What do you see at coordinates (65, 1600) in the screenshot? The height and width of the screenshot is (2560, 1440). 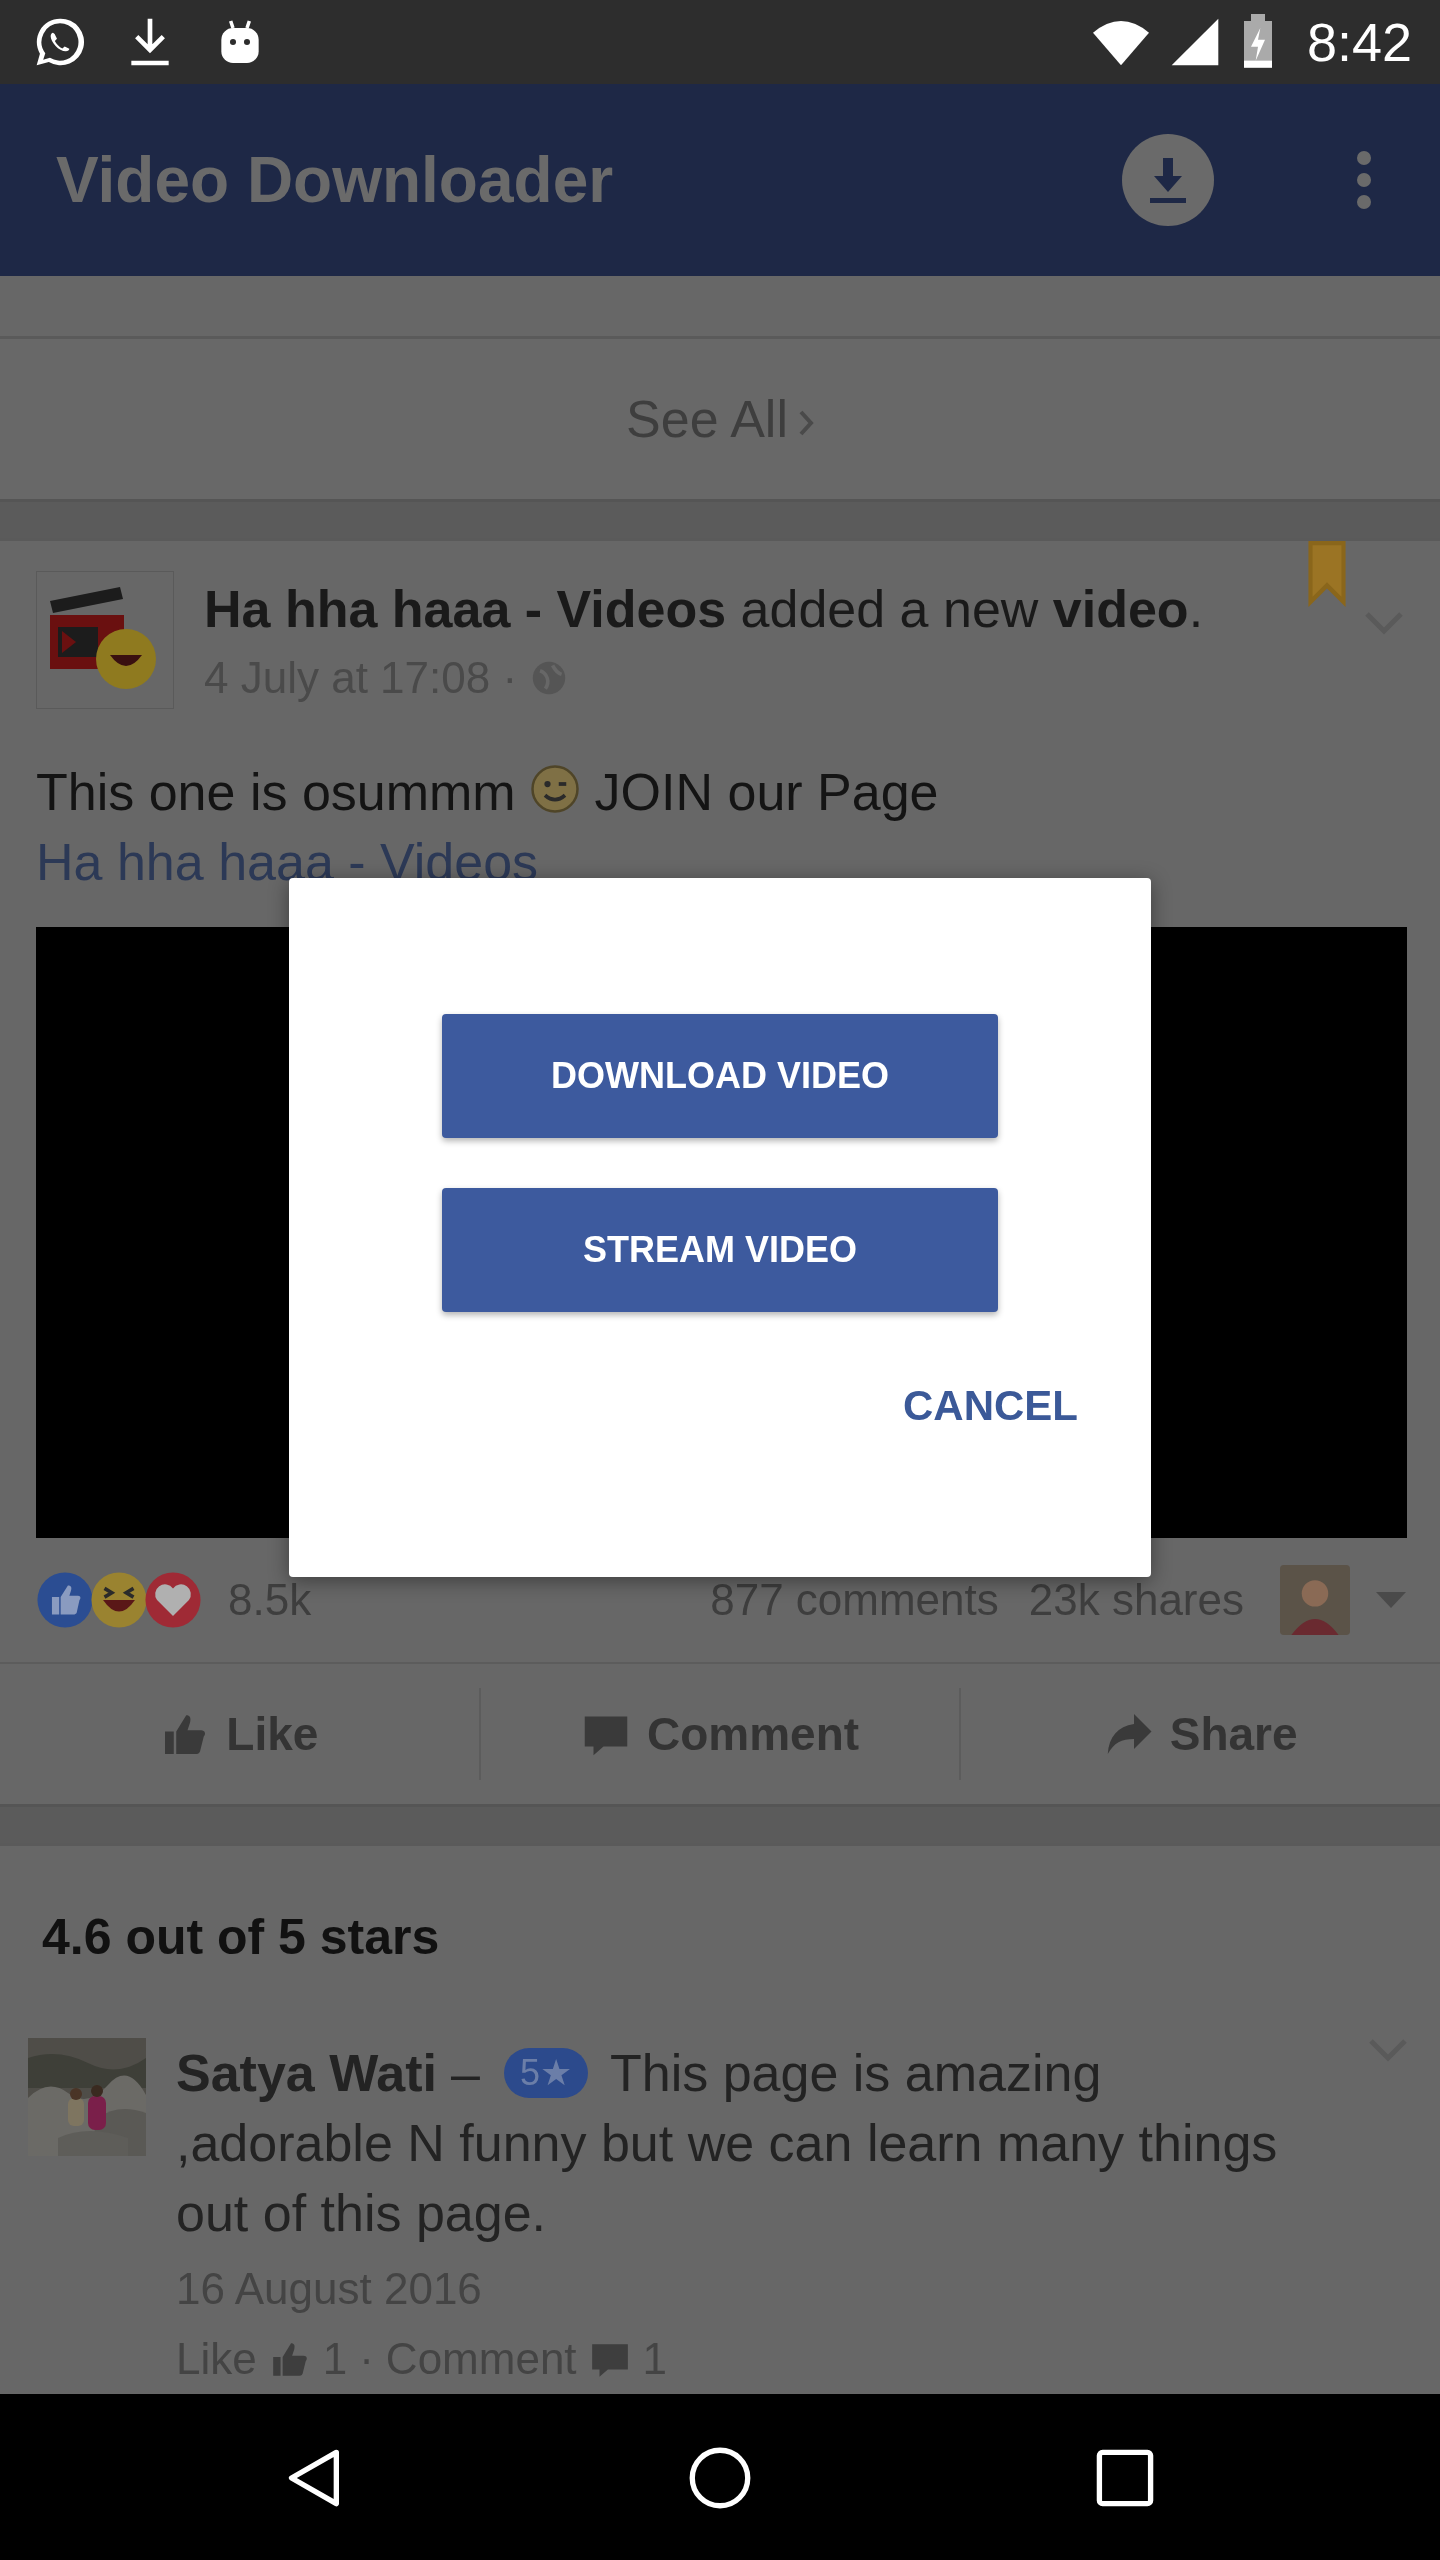 I see `like-reaction-icon` at bounding box center [65, 1600].